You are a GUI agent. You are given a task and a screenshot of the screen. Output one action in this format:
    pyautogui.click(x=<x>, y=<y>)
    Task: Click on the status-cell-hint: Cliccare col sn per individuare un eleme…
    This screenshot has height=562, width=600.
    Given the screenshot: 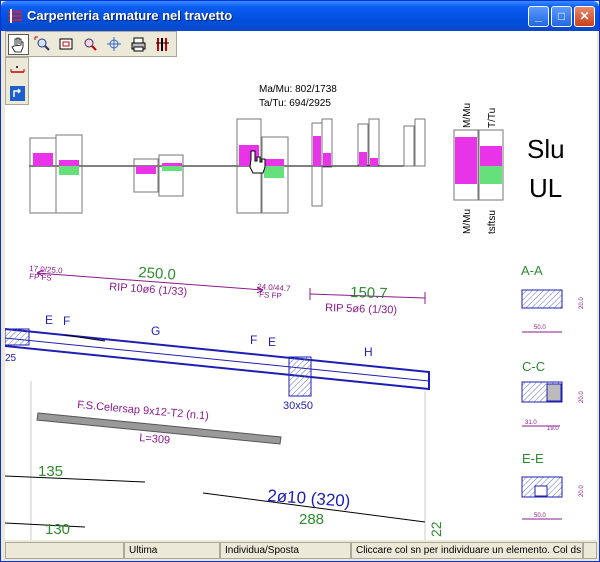 What is the action you would take?
    pyautogui.click(x=467, y=550)
    